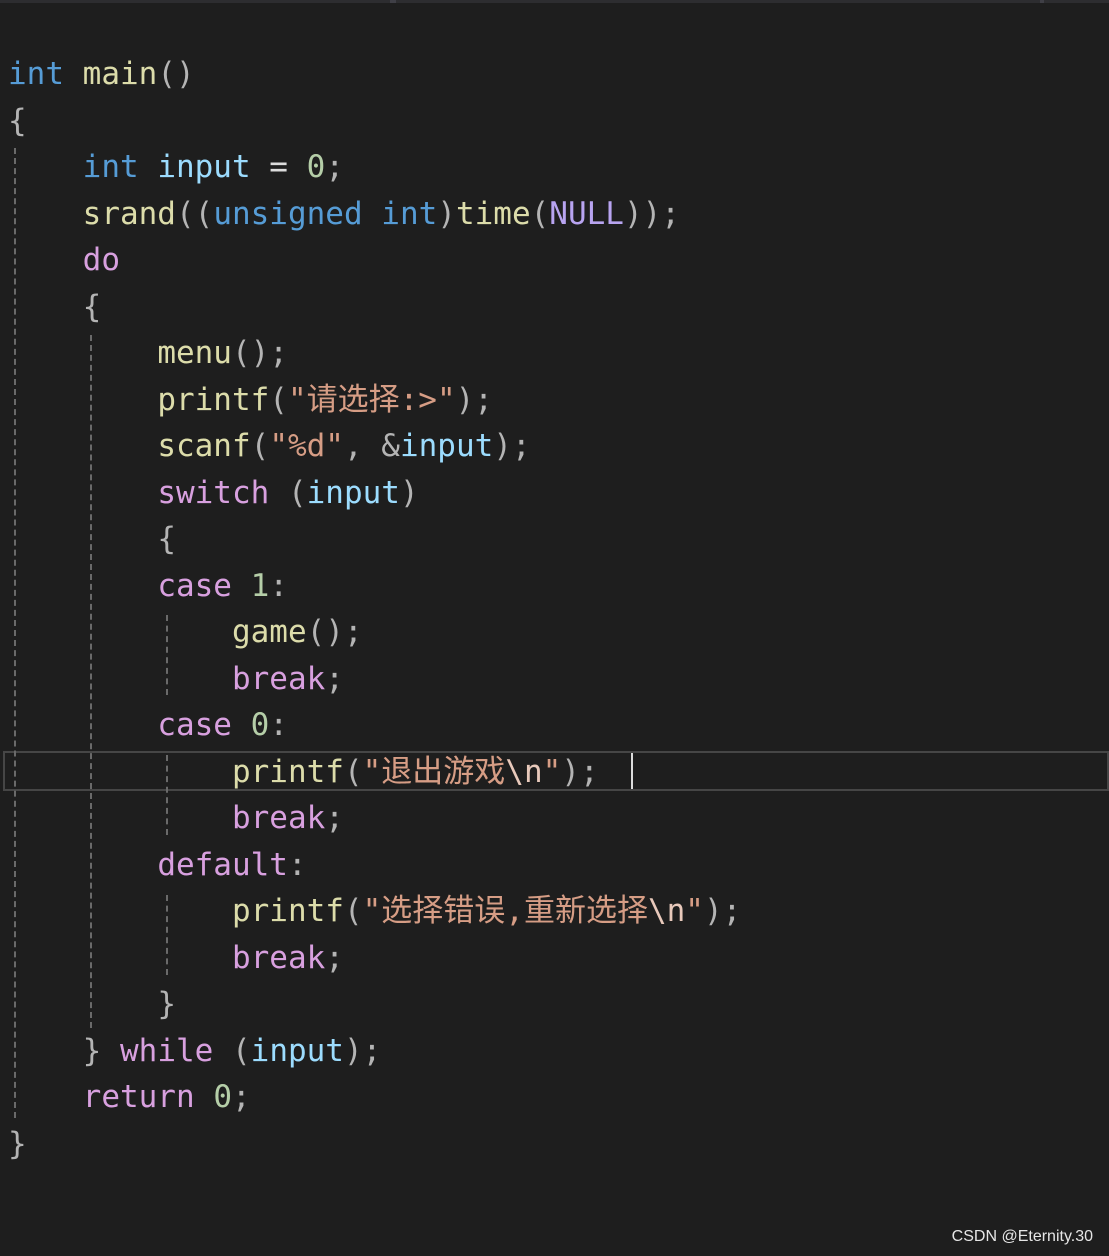 The image size is (1109, 1256). Describe the element at coordinates (176, 74) in the screenshot. I see `code-token: ()` at that location.